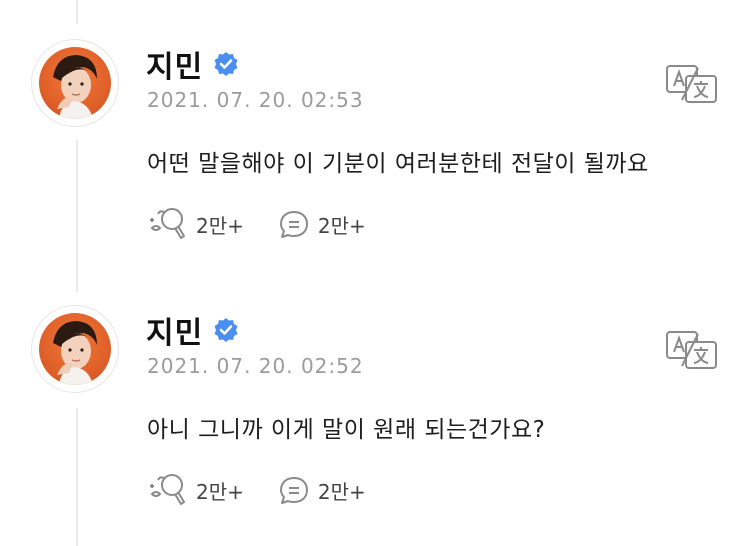  Describe the element at coordinates (346, 430) in the screenshot. I see `post-text: 아니 그니까 이게 말이 원래 되는건가요?` at that location.